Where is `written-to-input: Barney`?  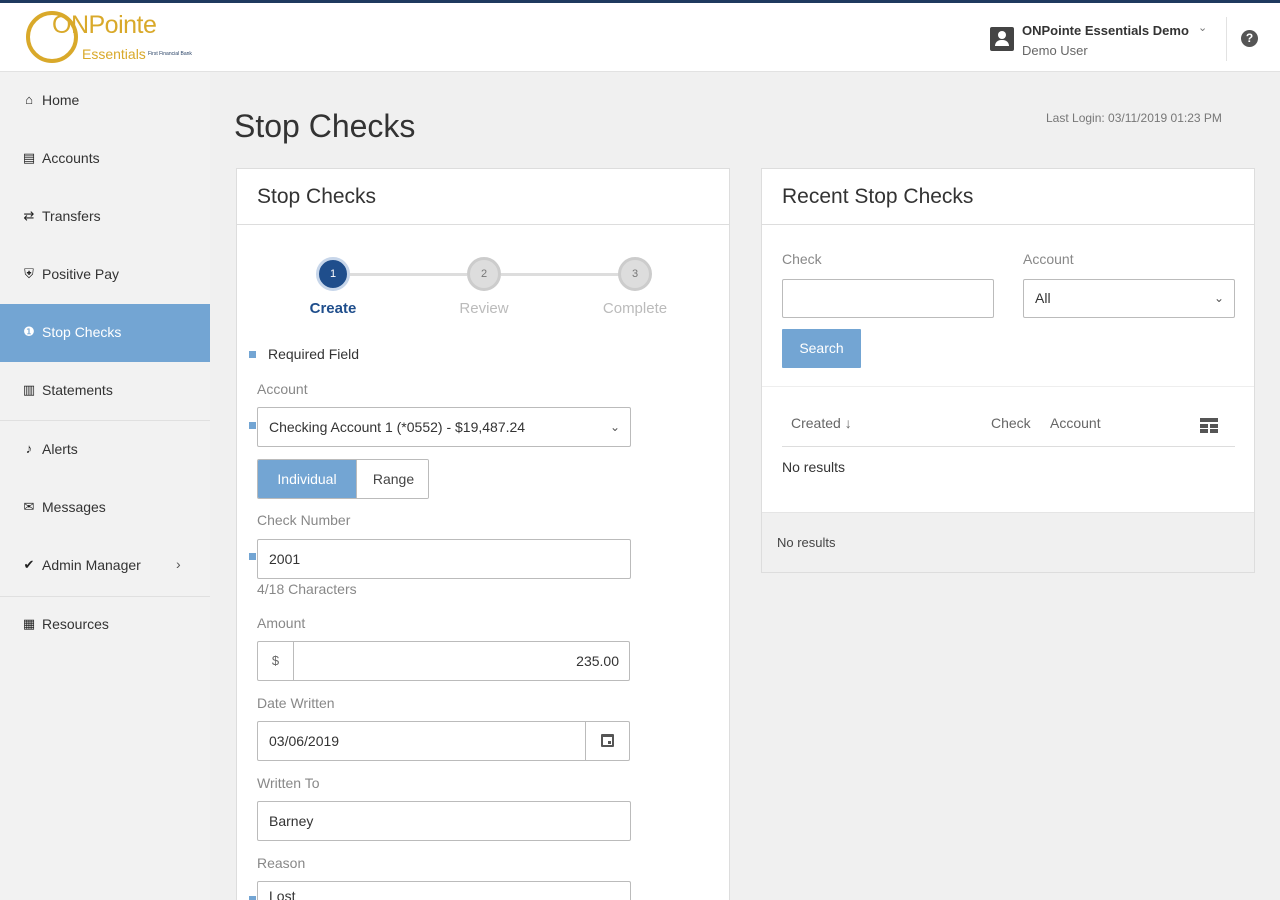 written-to-input: Barney is located at coordinates (444, 821).